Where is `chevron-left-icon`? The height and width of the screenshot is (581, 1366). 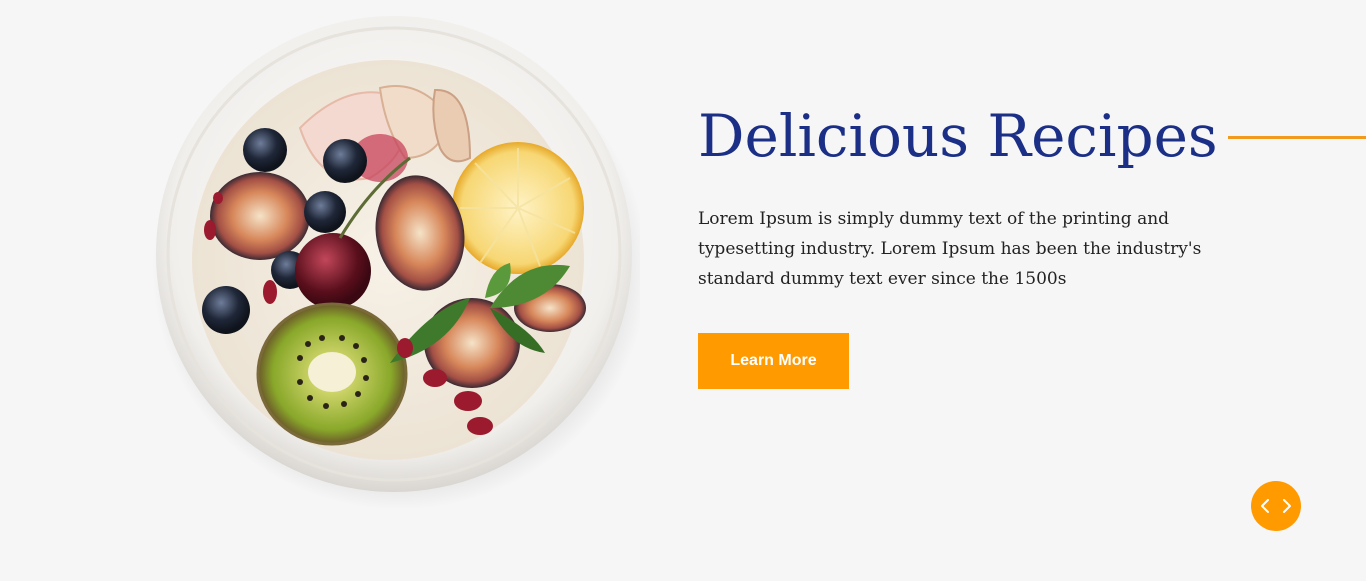
chevron-left-icon is located at coordinates (1265, 506).